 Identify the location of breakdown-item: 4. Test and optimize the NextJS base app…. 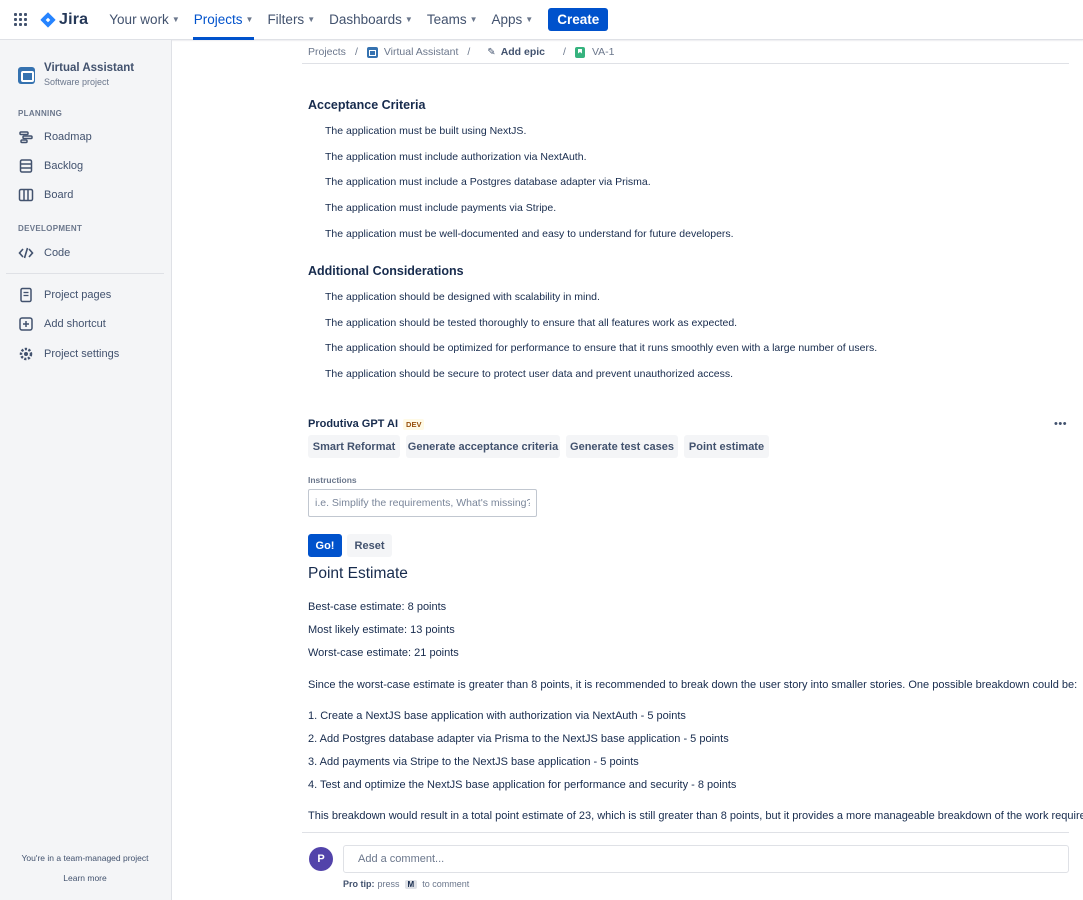
(522, 785).